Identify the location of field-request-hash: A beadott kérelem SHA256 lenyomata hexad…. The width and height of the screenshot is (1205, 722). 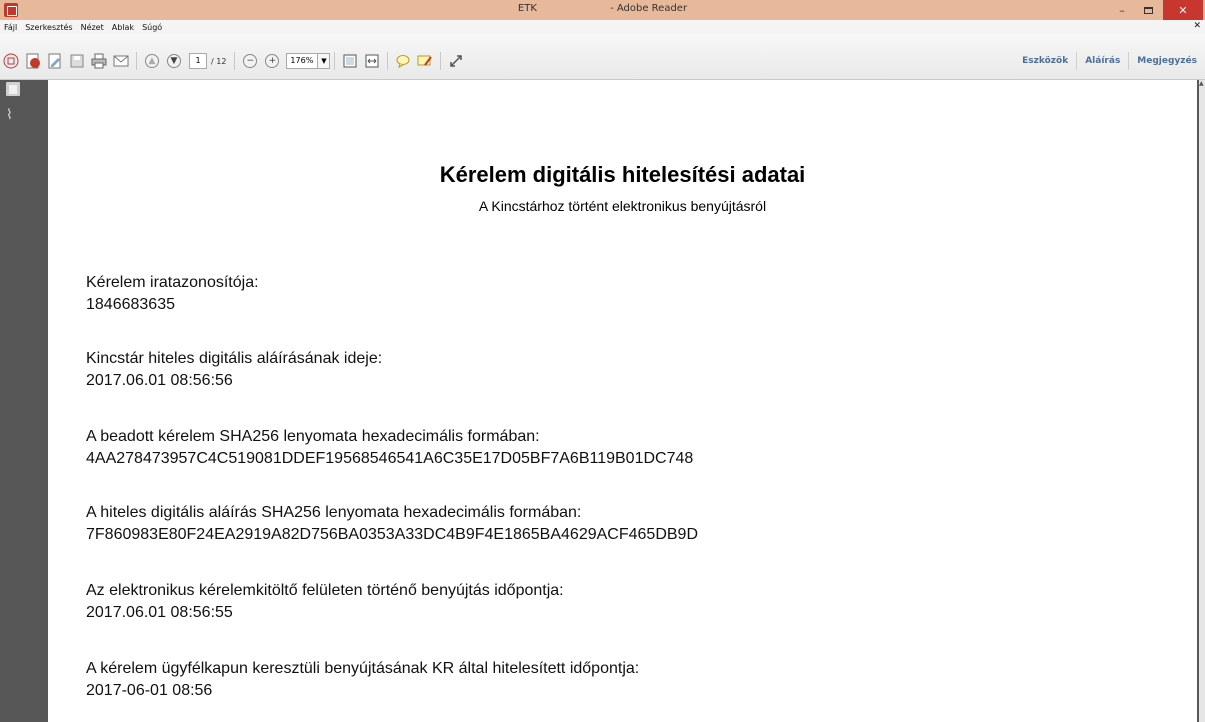
(389, 448).